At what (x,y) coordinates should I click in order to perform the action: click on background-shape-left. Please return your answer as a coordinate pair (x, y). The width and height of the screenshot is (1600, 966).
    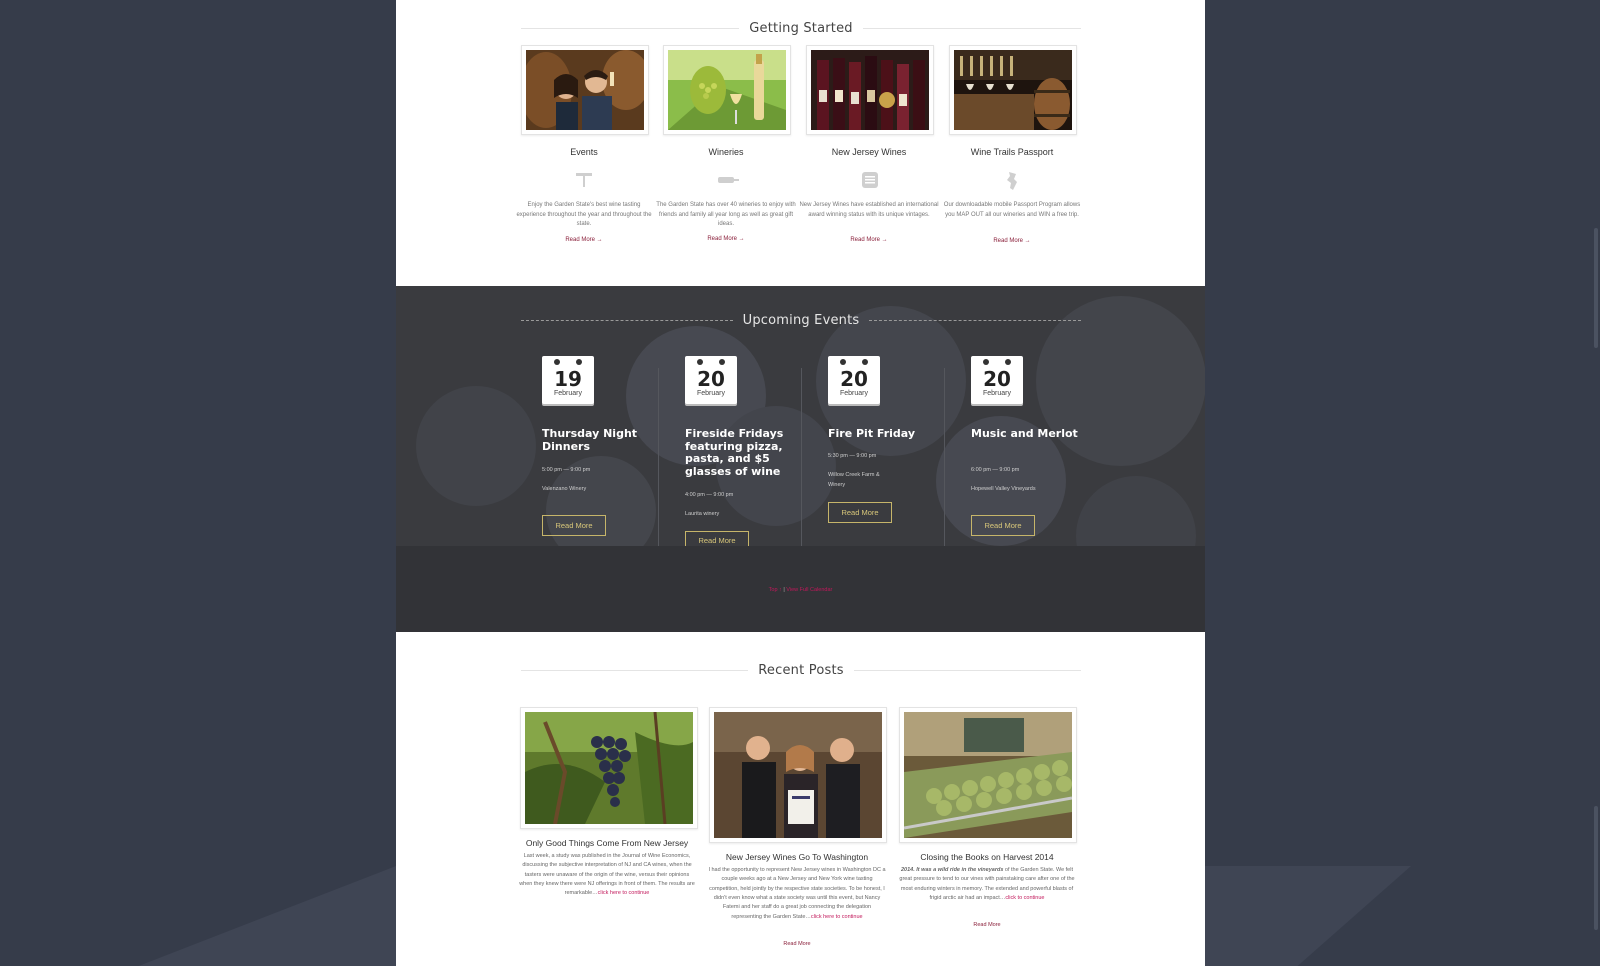
    Looking at the image, I should click on (198, 916).